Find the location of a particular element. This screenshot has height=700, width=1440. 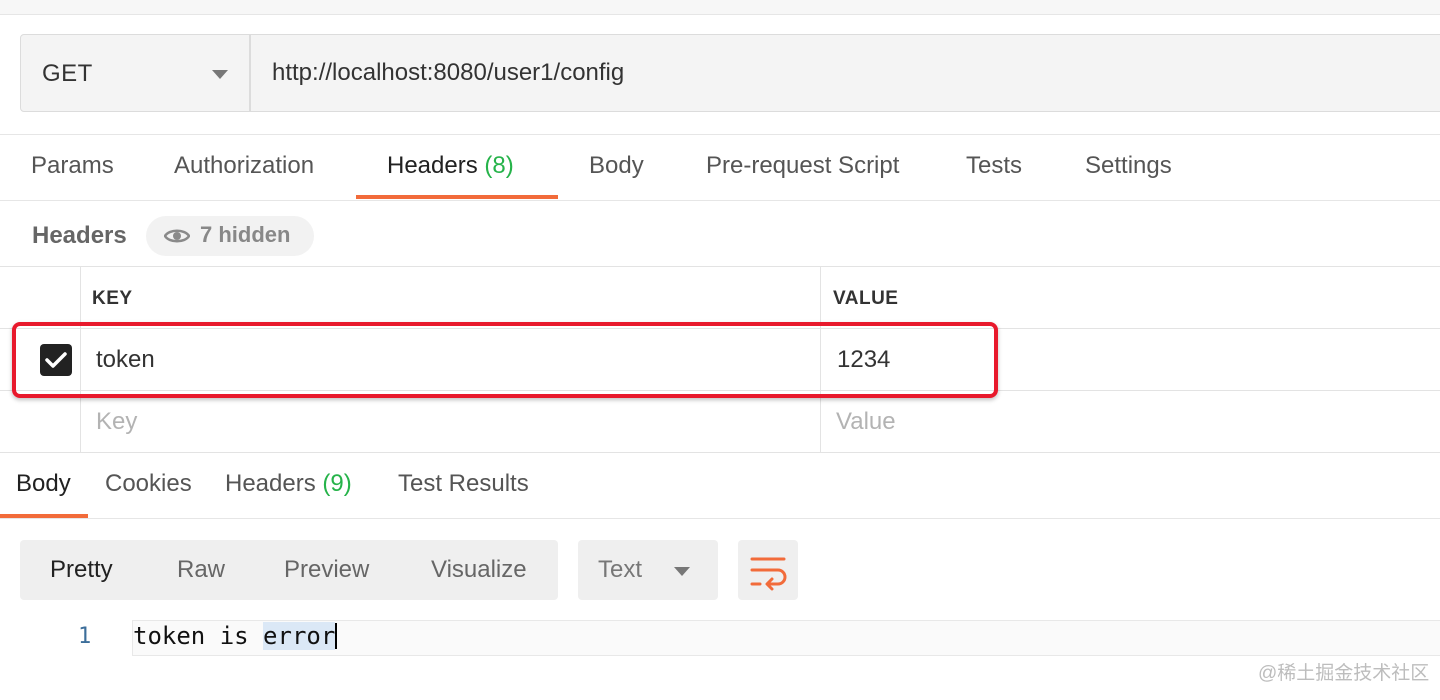

response-tab-cookies: Cookies is located at coordinates (148, 484).